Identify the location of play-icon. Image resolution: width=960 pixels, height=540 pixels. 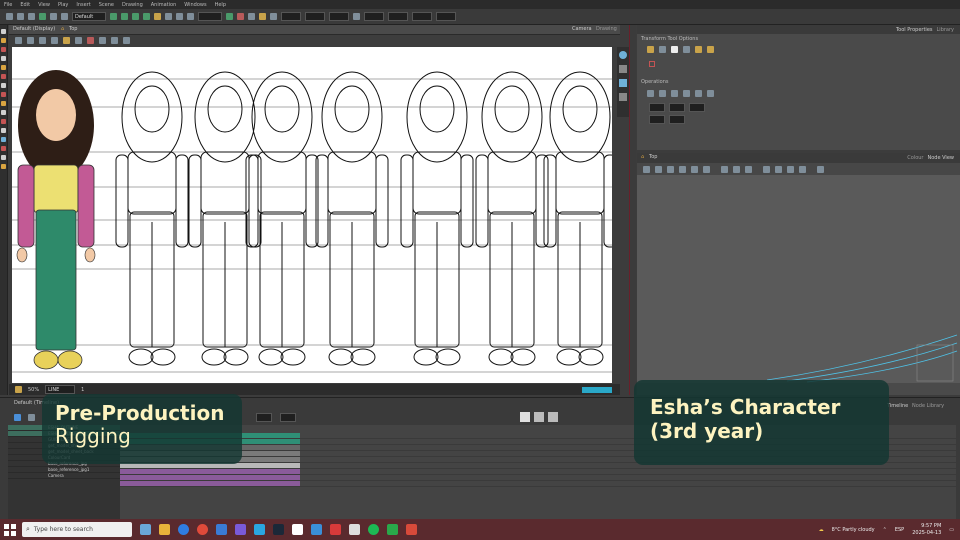
(17, 417).